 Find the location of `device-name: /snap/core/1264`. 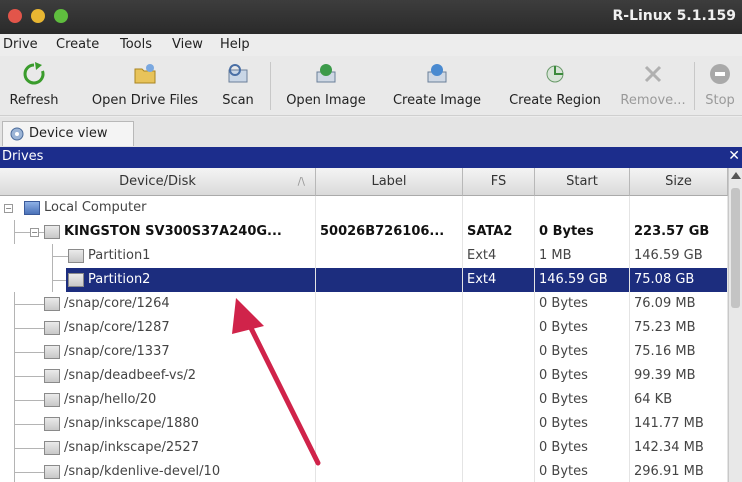

device-name: /snap/core/1264 is located at coordinates (117, 303).